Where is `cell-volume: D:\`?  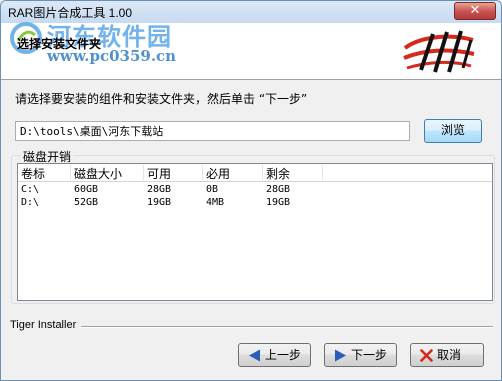
cell-volume: D:\ is located at coordinates (30, 202).